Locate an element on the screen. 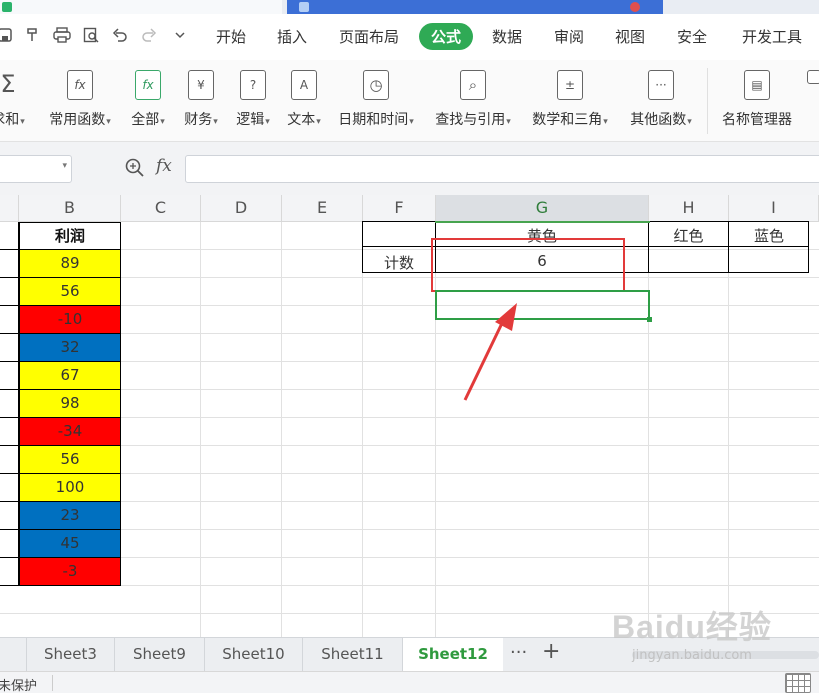 Image resolution: width=819 pixels, height=693 pixels. menu-tab-developer: 开发工具 is located at coordinates (772, 36).